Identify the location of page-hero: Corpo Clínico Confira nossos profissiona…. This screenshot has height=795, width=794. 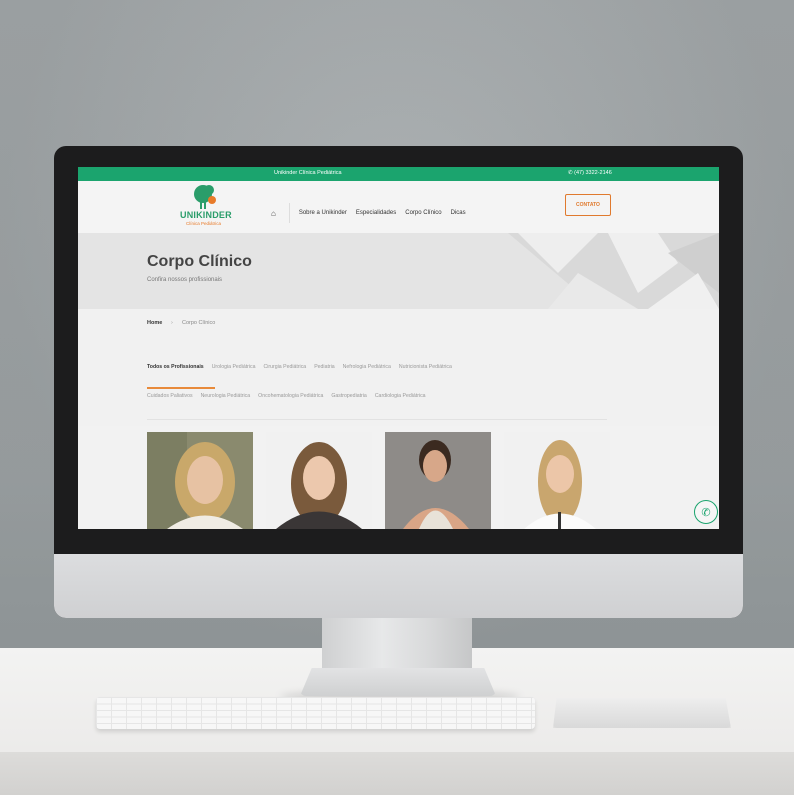
(398, 271).